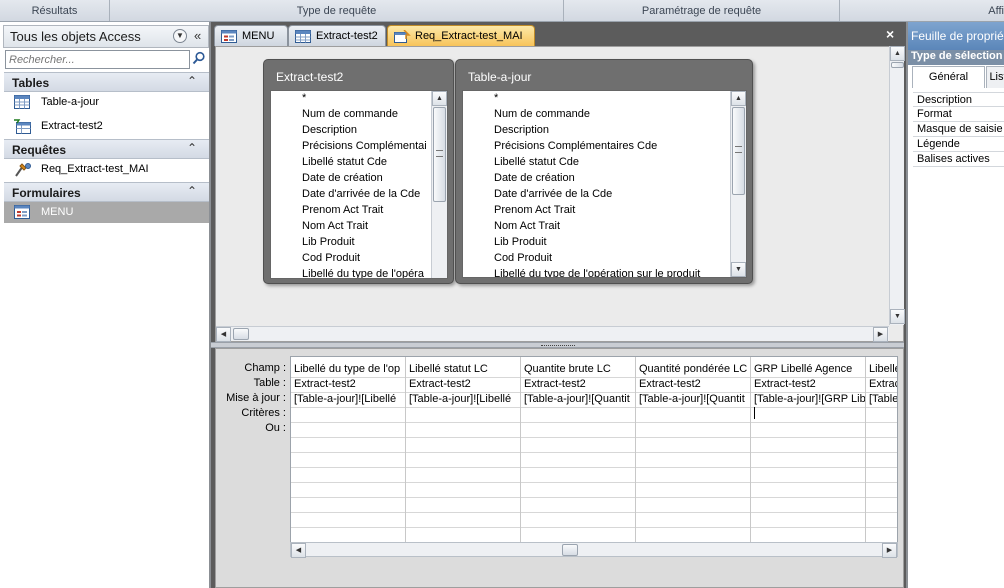 The width and height of the screenshot is (1004, 588). I want to click on tab-menu: MENU, so click(251, 35).